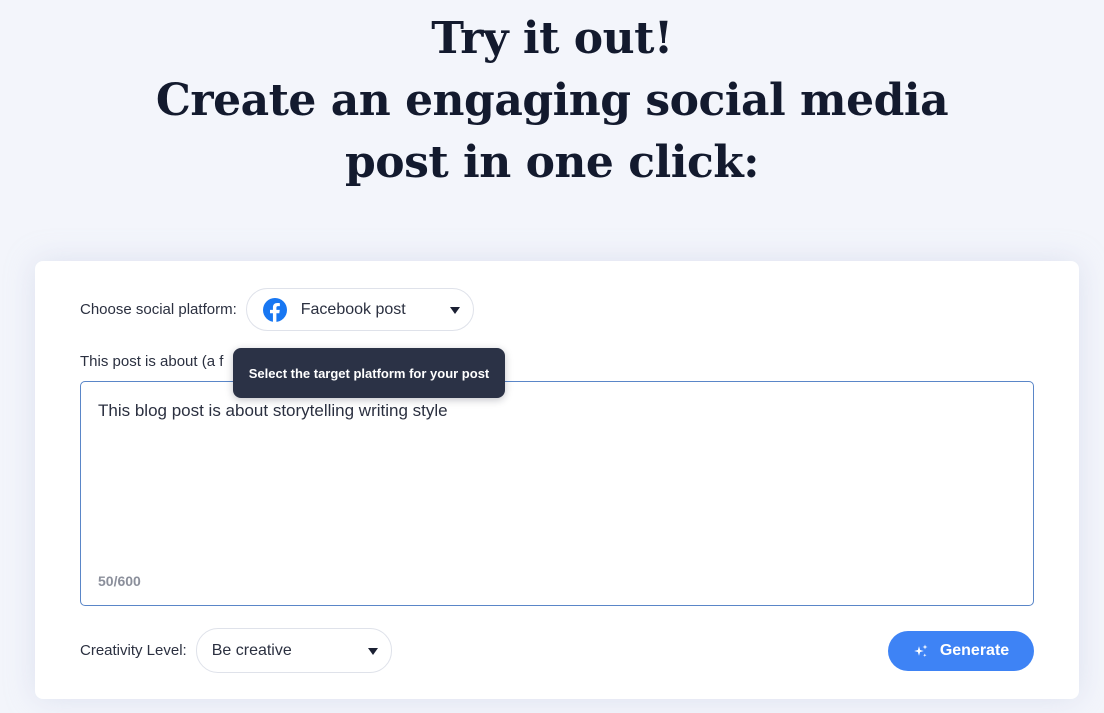 Image resolution: width=1104 pixels, height=713 pixels. Describe the element at coordinates (293, 650) in the screenshot. I see `creativity-select: Be creative` at that location.